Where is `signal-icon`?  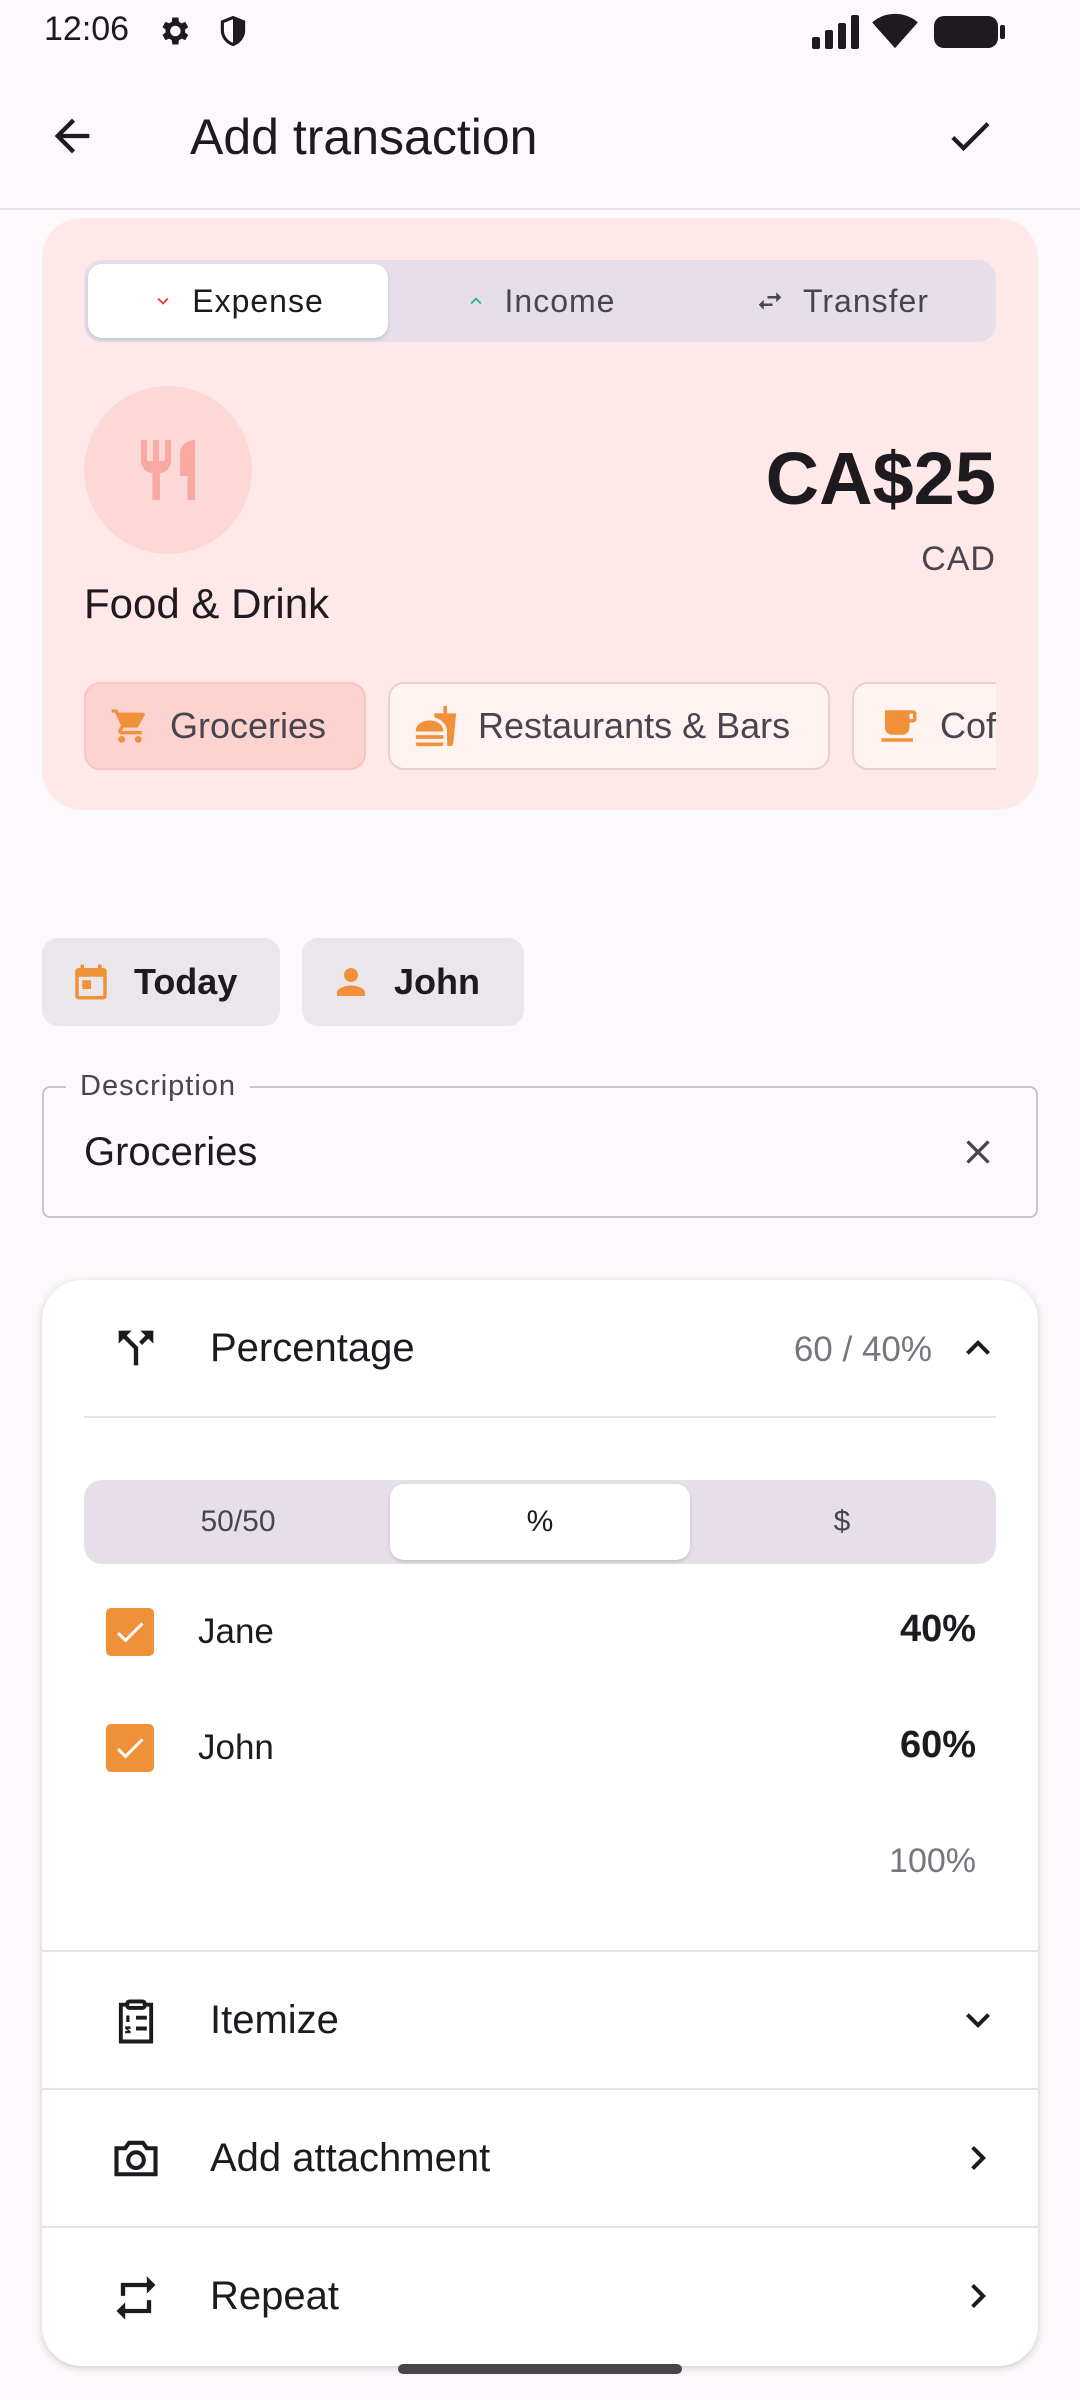
signal-icon is located at coordinates (836, 32).